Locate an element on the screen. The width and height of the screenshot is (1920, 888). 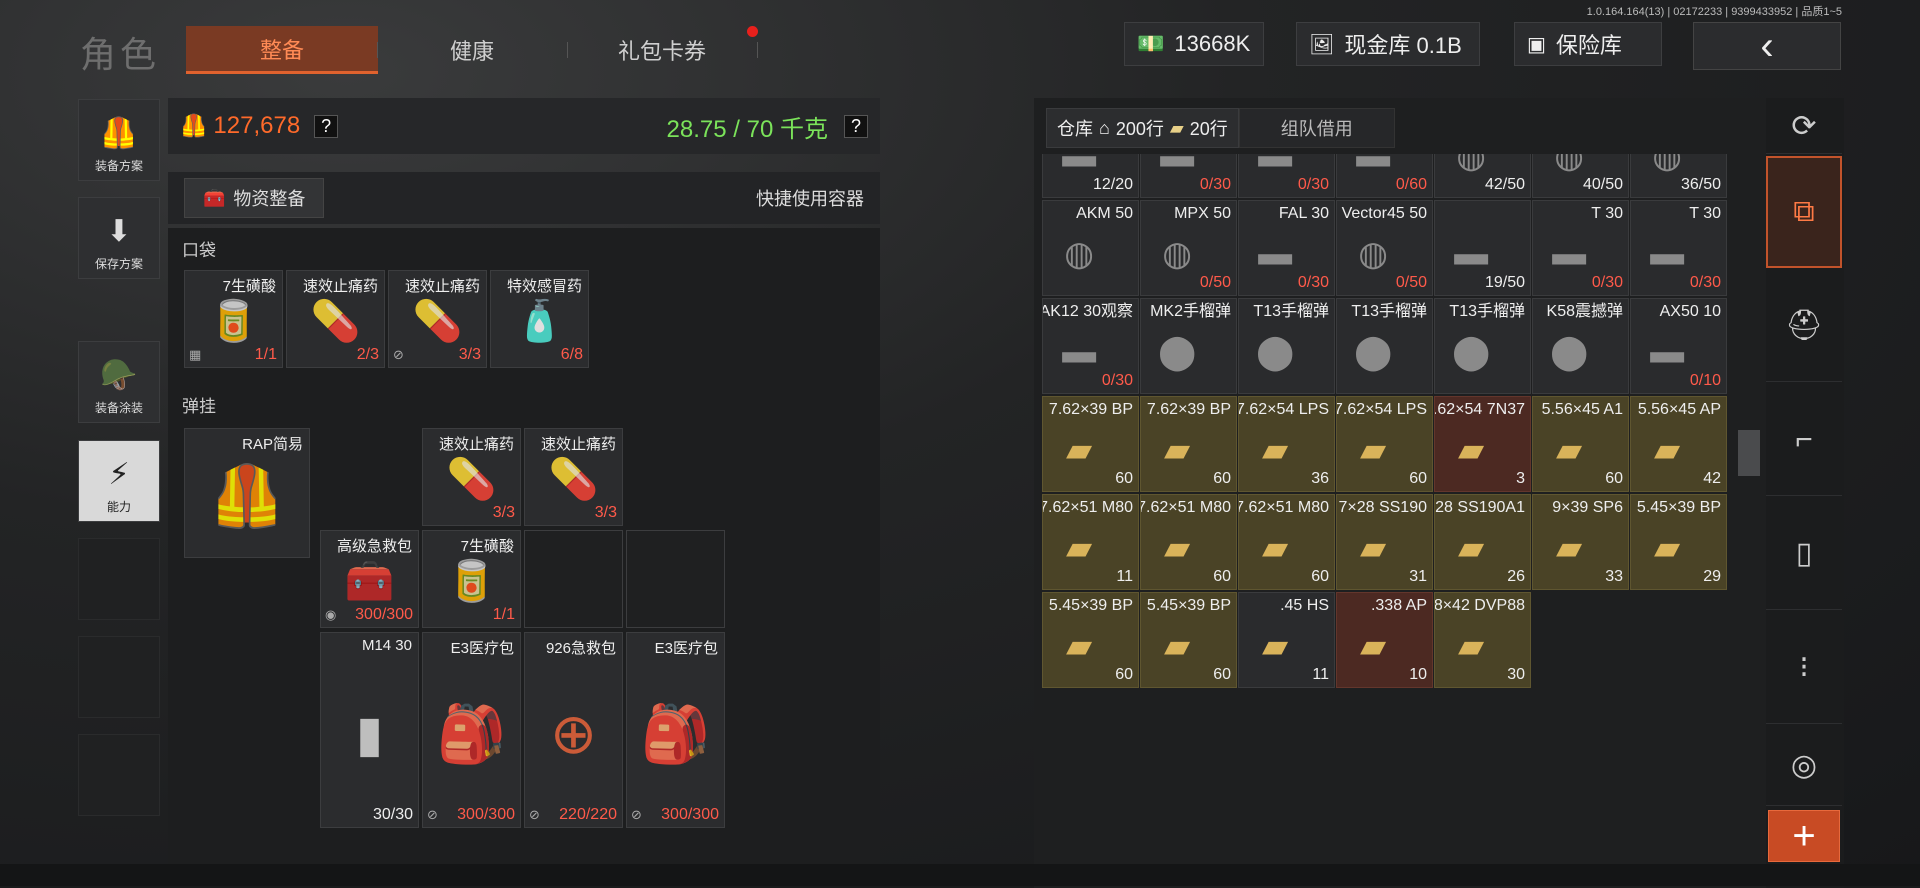
warehouse-cell: ▬ 12/20 is located at coordinates (1090, 176).